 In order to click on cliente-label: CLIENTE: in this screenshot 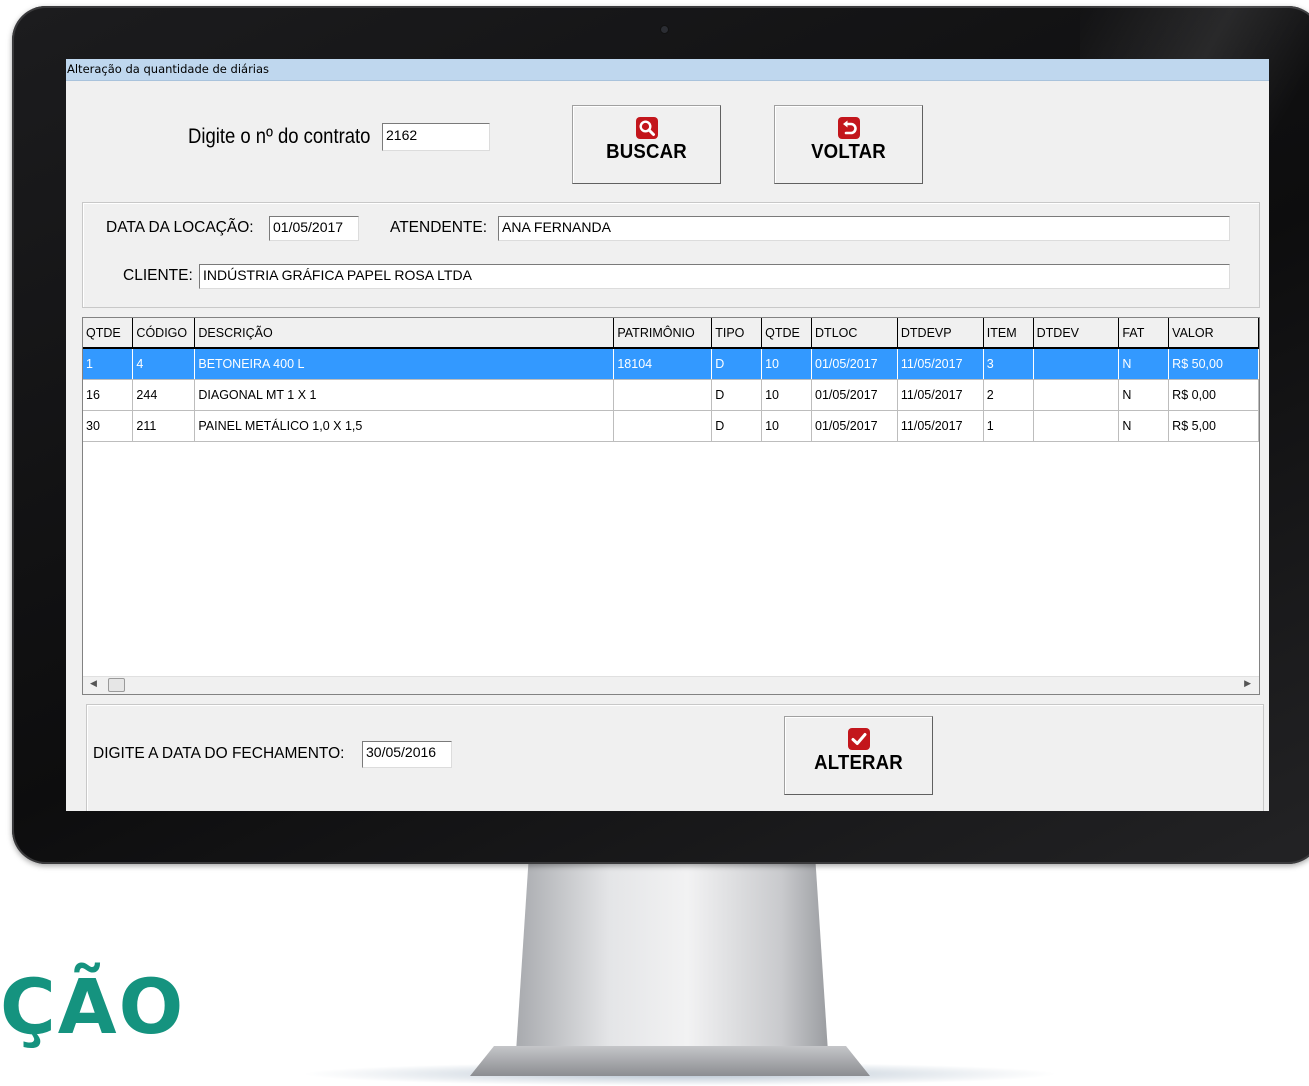, I will do `click(158, 275)`.